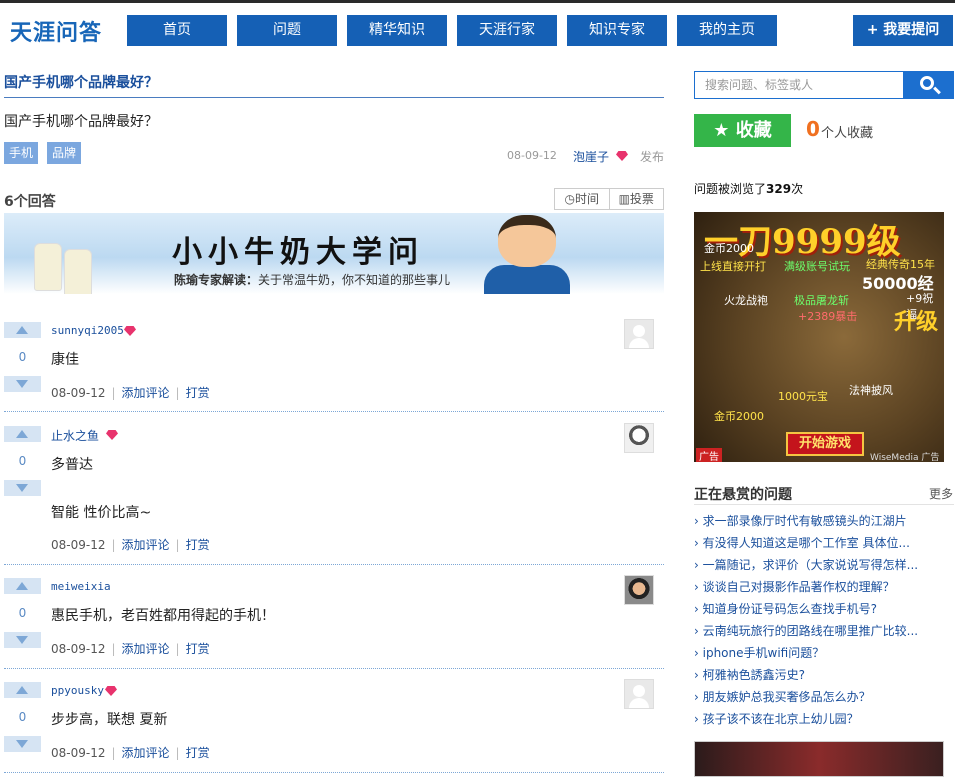  Describe the element at coordinates (742, 130) in the screenshot. I see `favorite-button: ★ 收藏` at that location.